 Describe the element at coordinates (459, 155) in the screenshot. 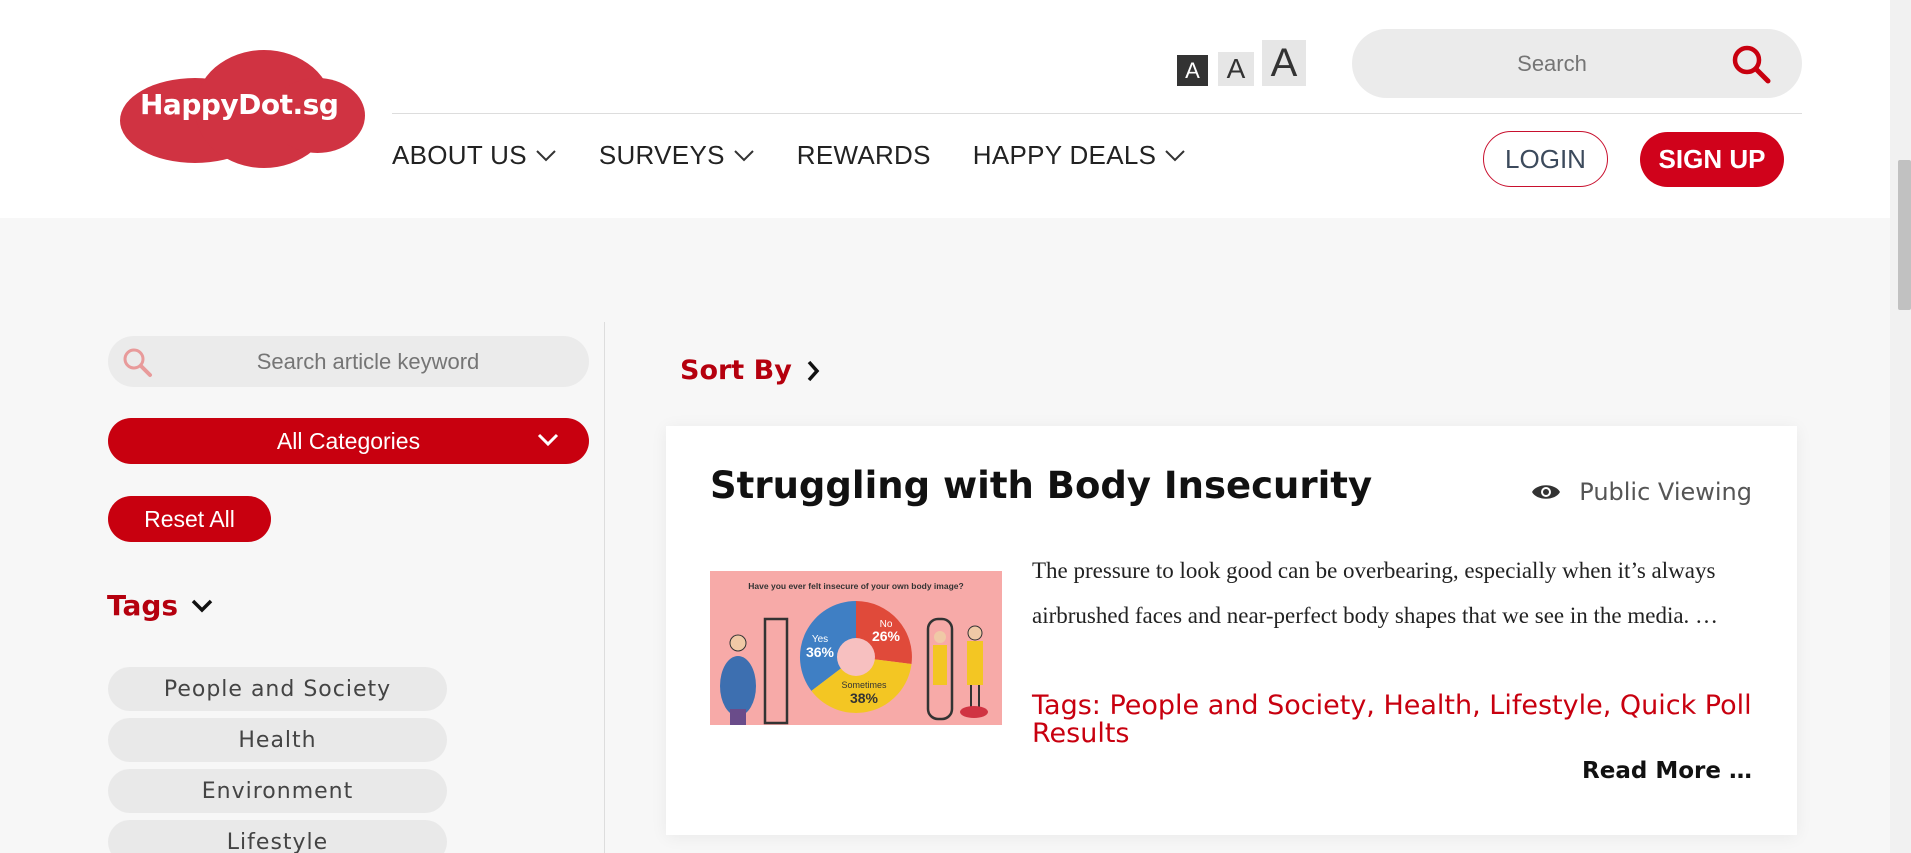

I see `nav-label: ABOUT US` at that location.